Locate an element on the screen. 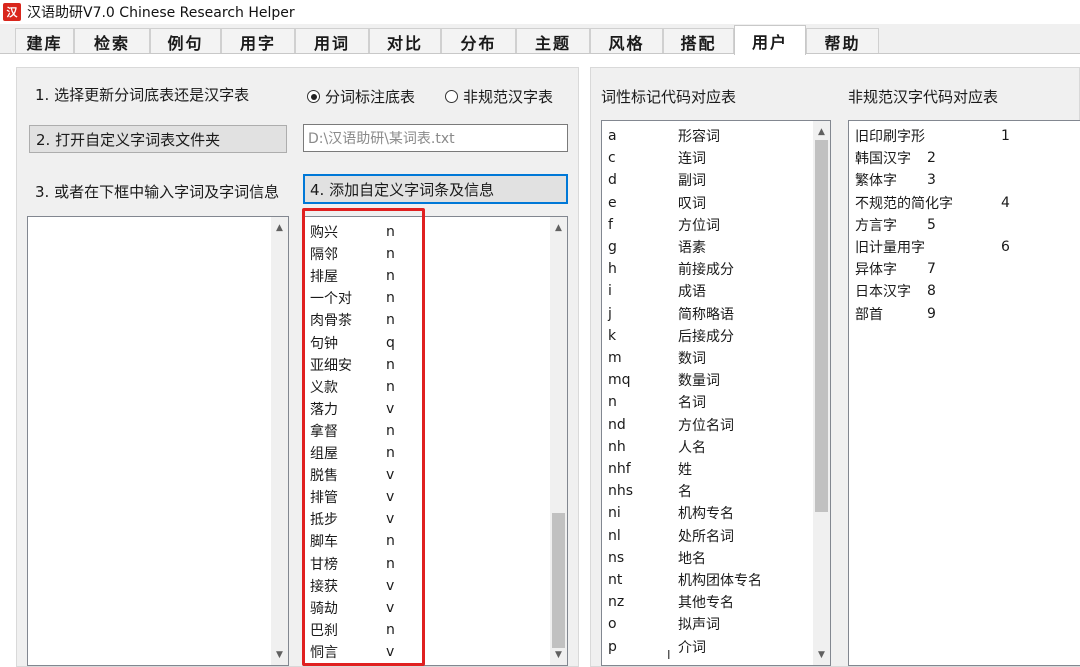 This screenshot has height=667, width=1080. table-row: p 介词 is located at coordinates (657, 647).